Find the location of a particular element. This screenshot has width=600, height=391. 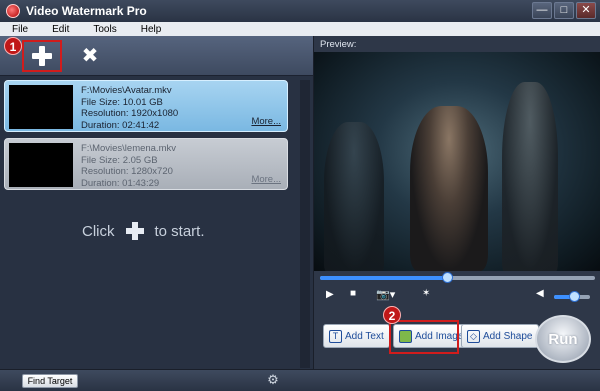

highlight-frame is located at coordinates (424, 337).